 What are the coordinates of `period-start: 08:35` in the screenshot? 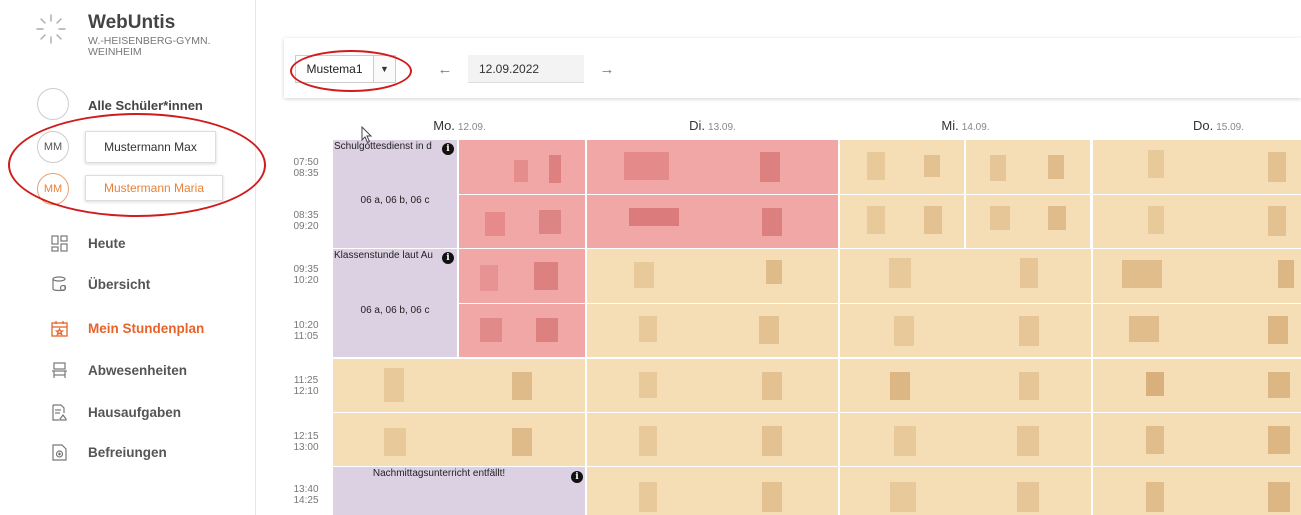 It's located at (306, 215).